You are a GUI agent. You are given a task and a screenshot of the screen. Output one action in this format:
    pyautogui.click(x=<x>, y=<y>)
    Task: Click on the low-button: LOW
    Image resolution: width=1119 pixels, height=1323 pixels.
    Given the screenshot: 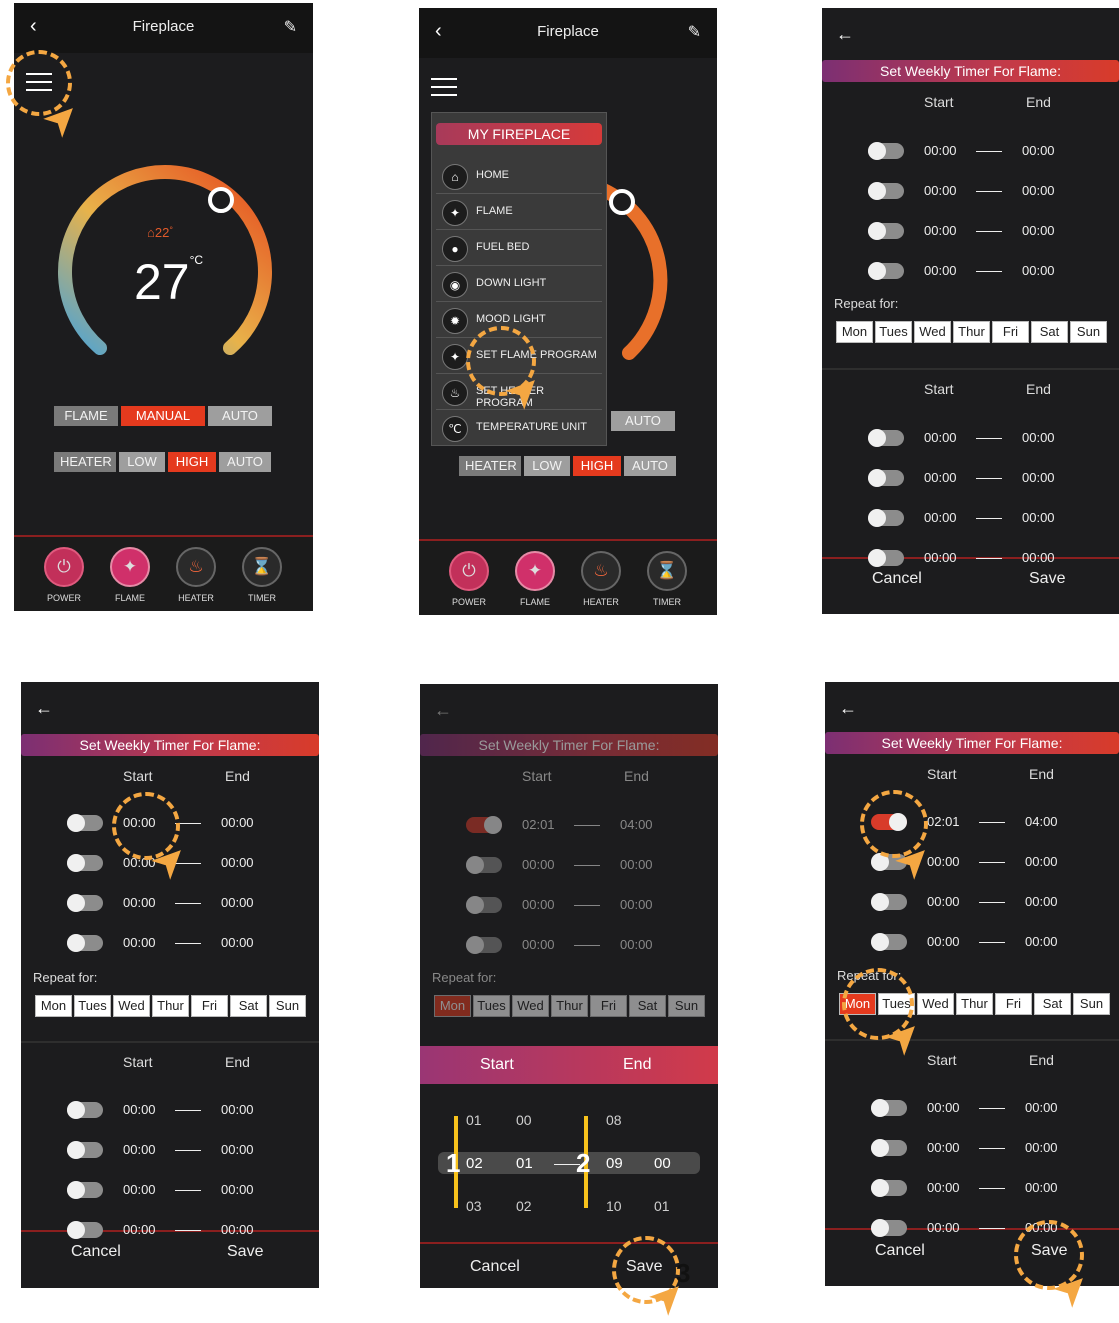 What is the action you would take?
    pyautogui.click(x=547, y=466)
    